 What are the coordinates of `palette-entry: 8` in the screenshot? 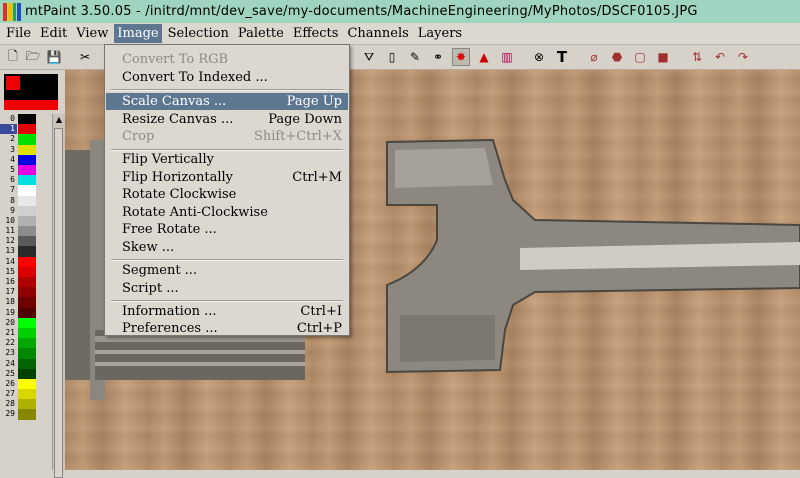 It's located at (26, 200).